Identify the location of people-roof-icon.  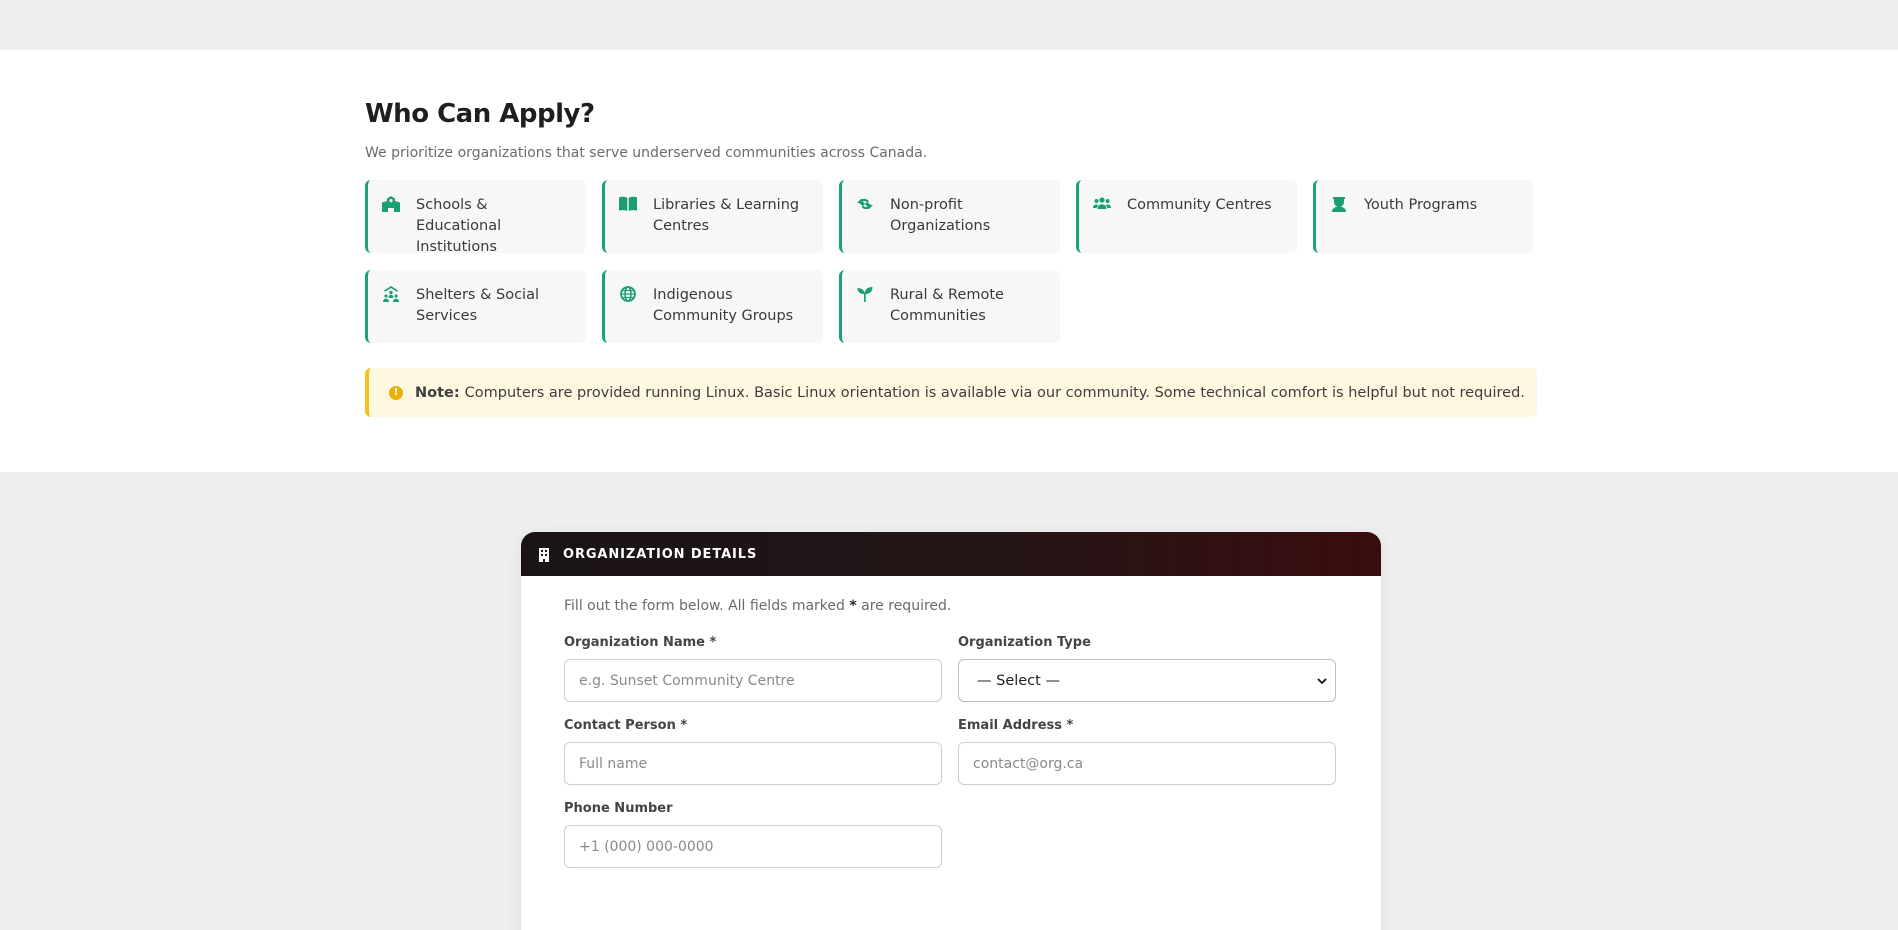
(393, 296).